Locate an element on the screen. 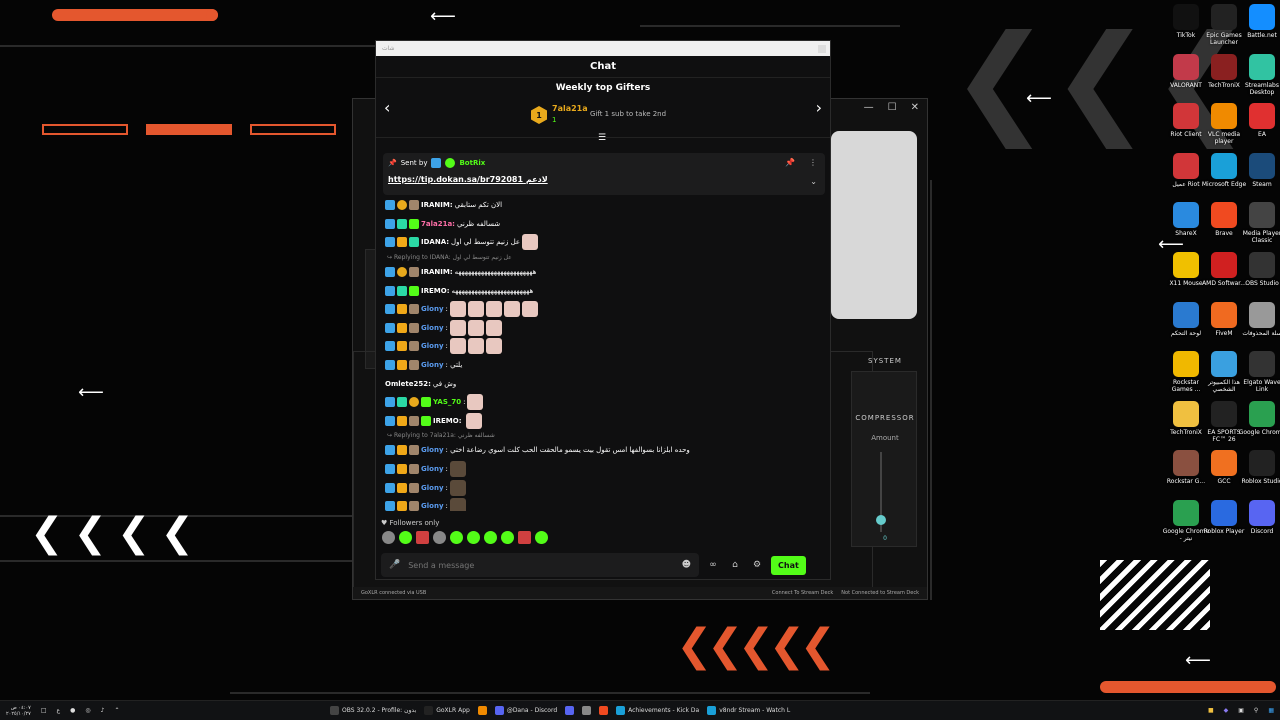 This screenshot has height=720, width=1280. top-gifter-name: 7ala21a is located at coordinates (570, 108).